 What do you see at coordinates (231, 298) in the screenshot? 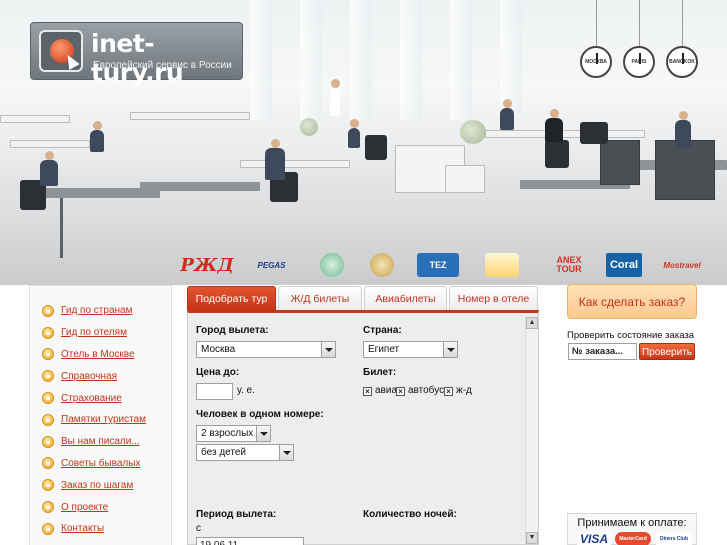
I see `tab-tour: Подобрать тур` at bounding box center [231, 298].